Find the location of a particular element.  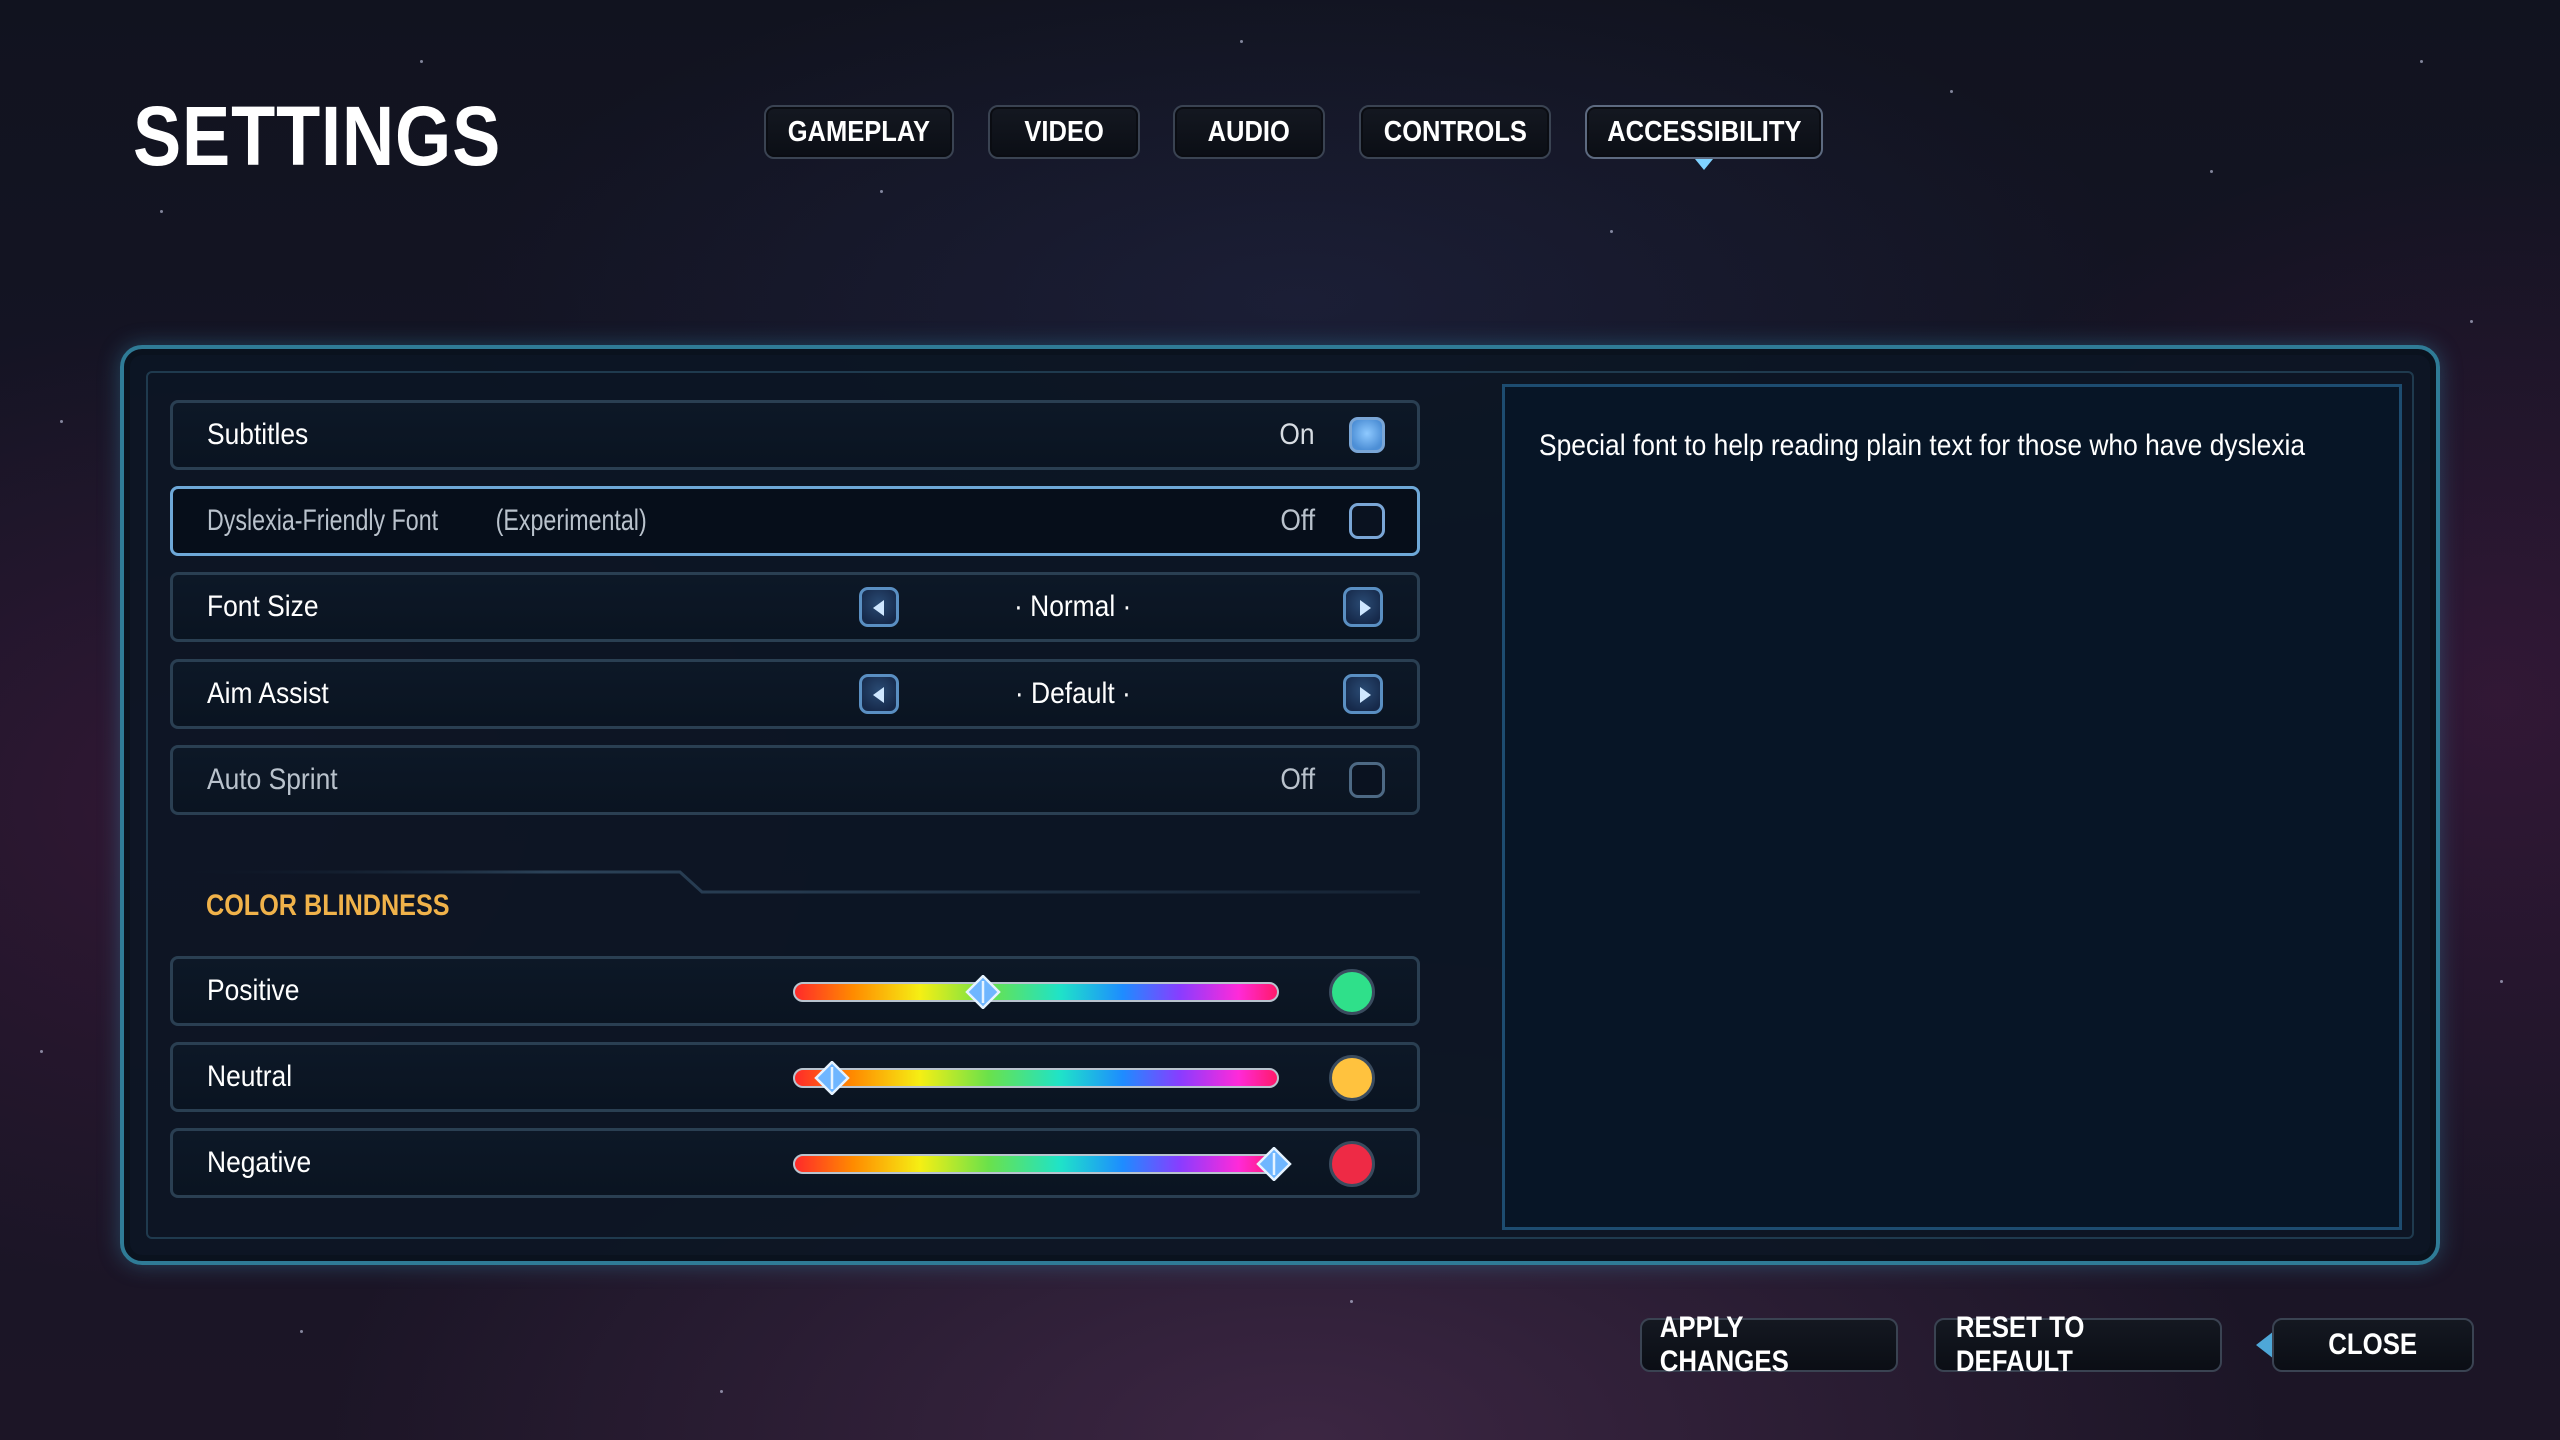

setting-row-dyslexia-font: Dyslexia-Friendly Font (Experimental) Off is located at coordinates (795, 521).